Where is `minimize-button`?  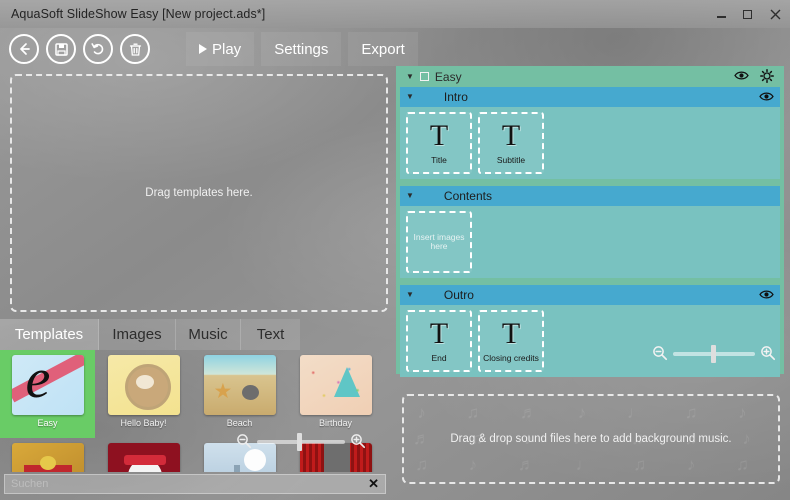
minimize-button is located at coordinates (721, 14).